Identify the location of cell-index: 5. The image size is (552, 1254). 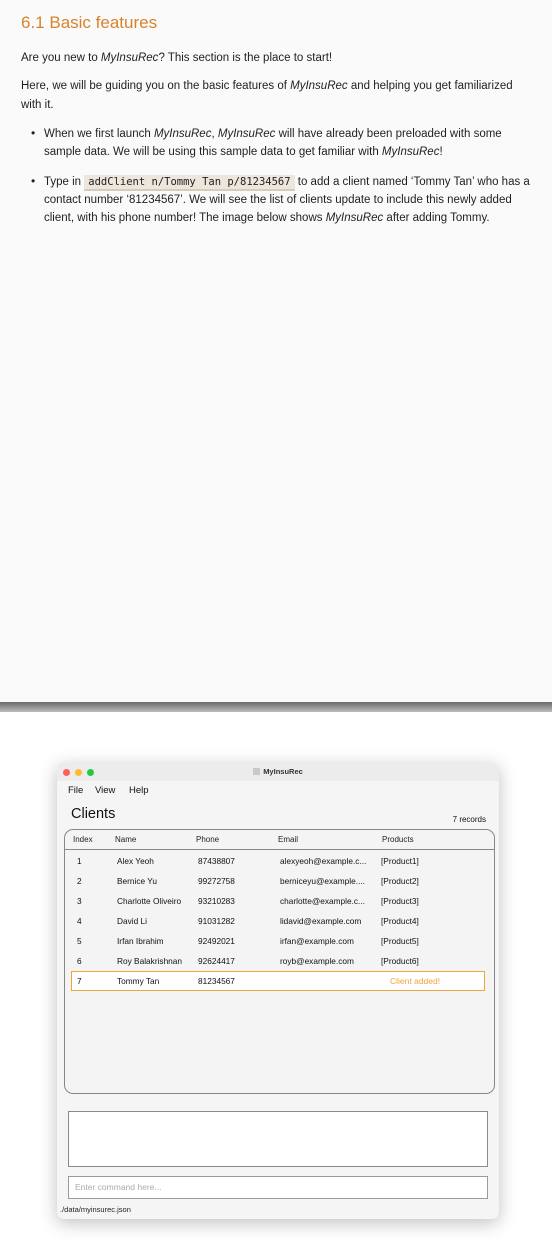
(79, 941).